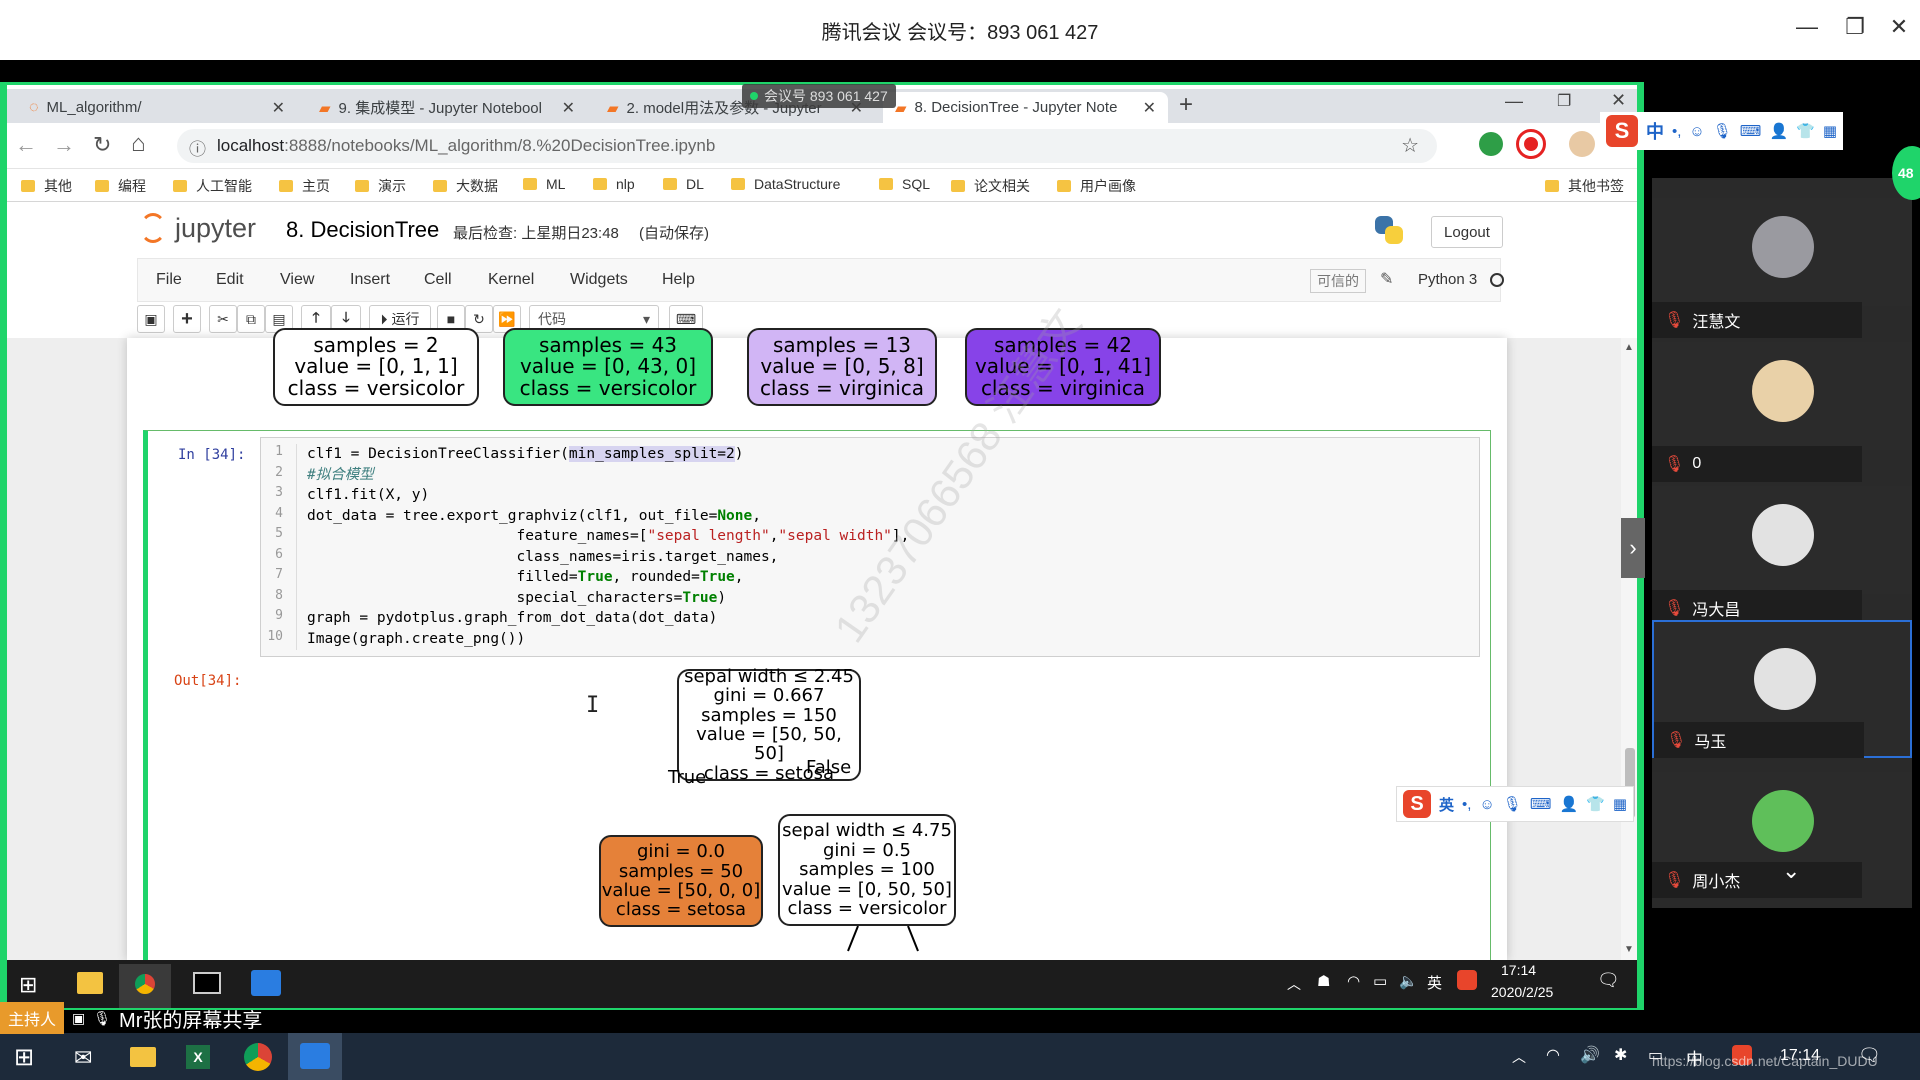 The width and height of the screenshot is (1920, 1080). What do you see at coordinates (1778, 131) in the screenshot?
I see `user-icon: 👤` at bounding box center [1778, 131].